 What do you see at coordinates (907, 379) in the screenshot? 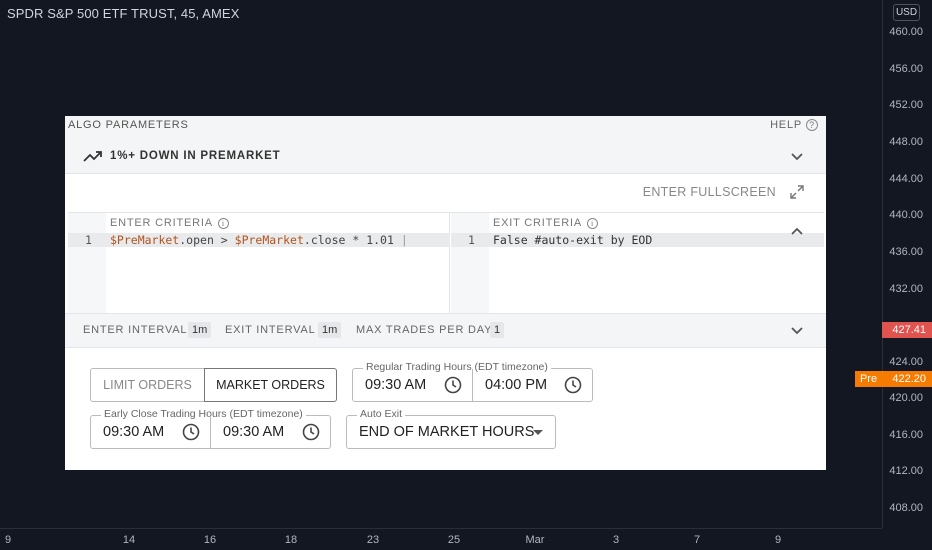
I see `premarket-price-label: 422.20` at bounding box center [907, 379].